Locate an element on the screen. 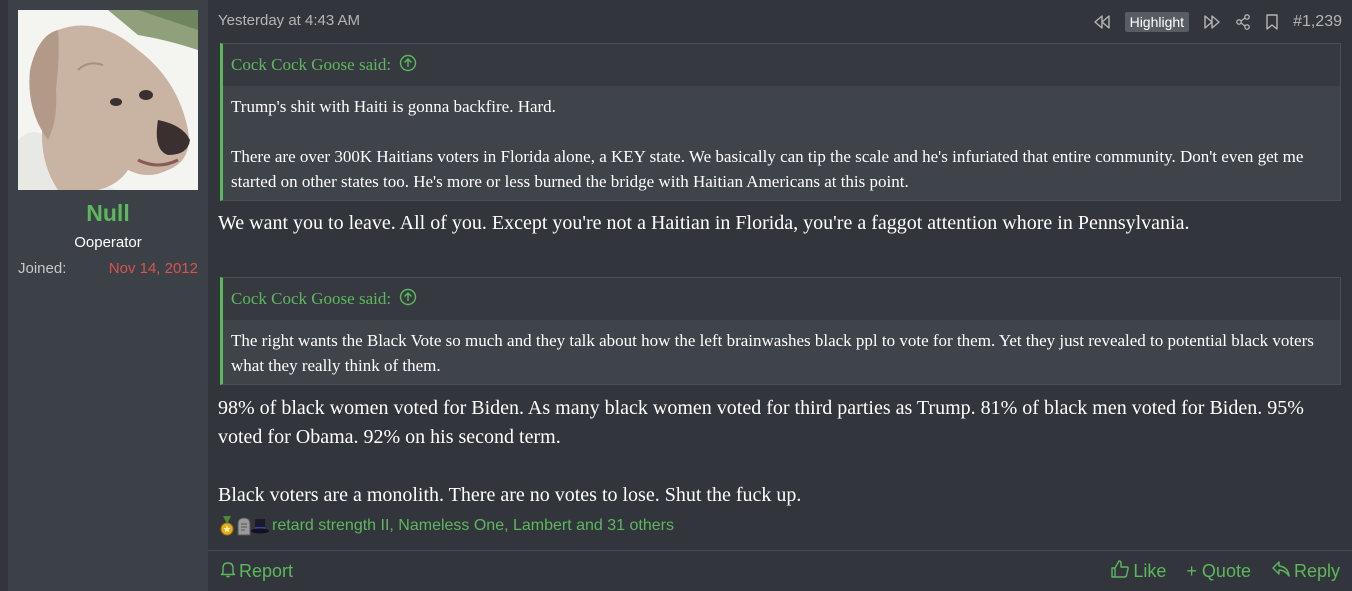 The image size is (1352, 591). fast-forward-icon is located at coordinates (1212, 22).